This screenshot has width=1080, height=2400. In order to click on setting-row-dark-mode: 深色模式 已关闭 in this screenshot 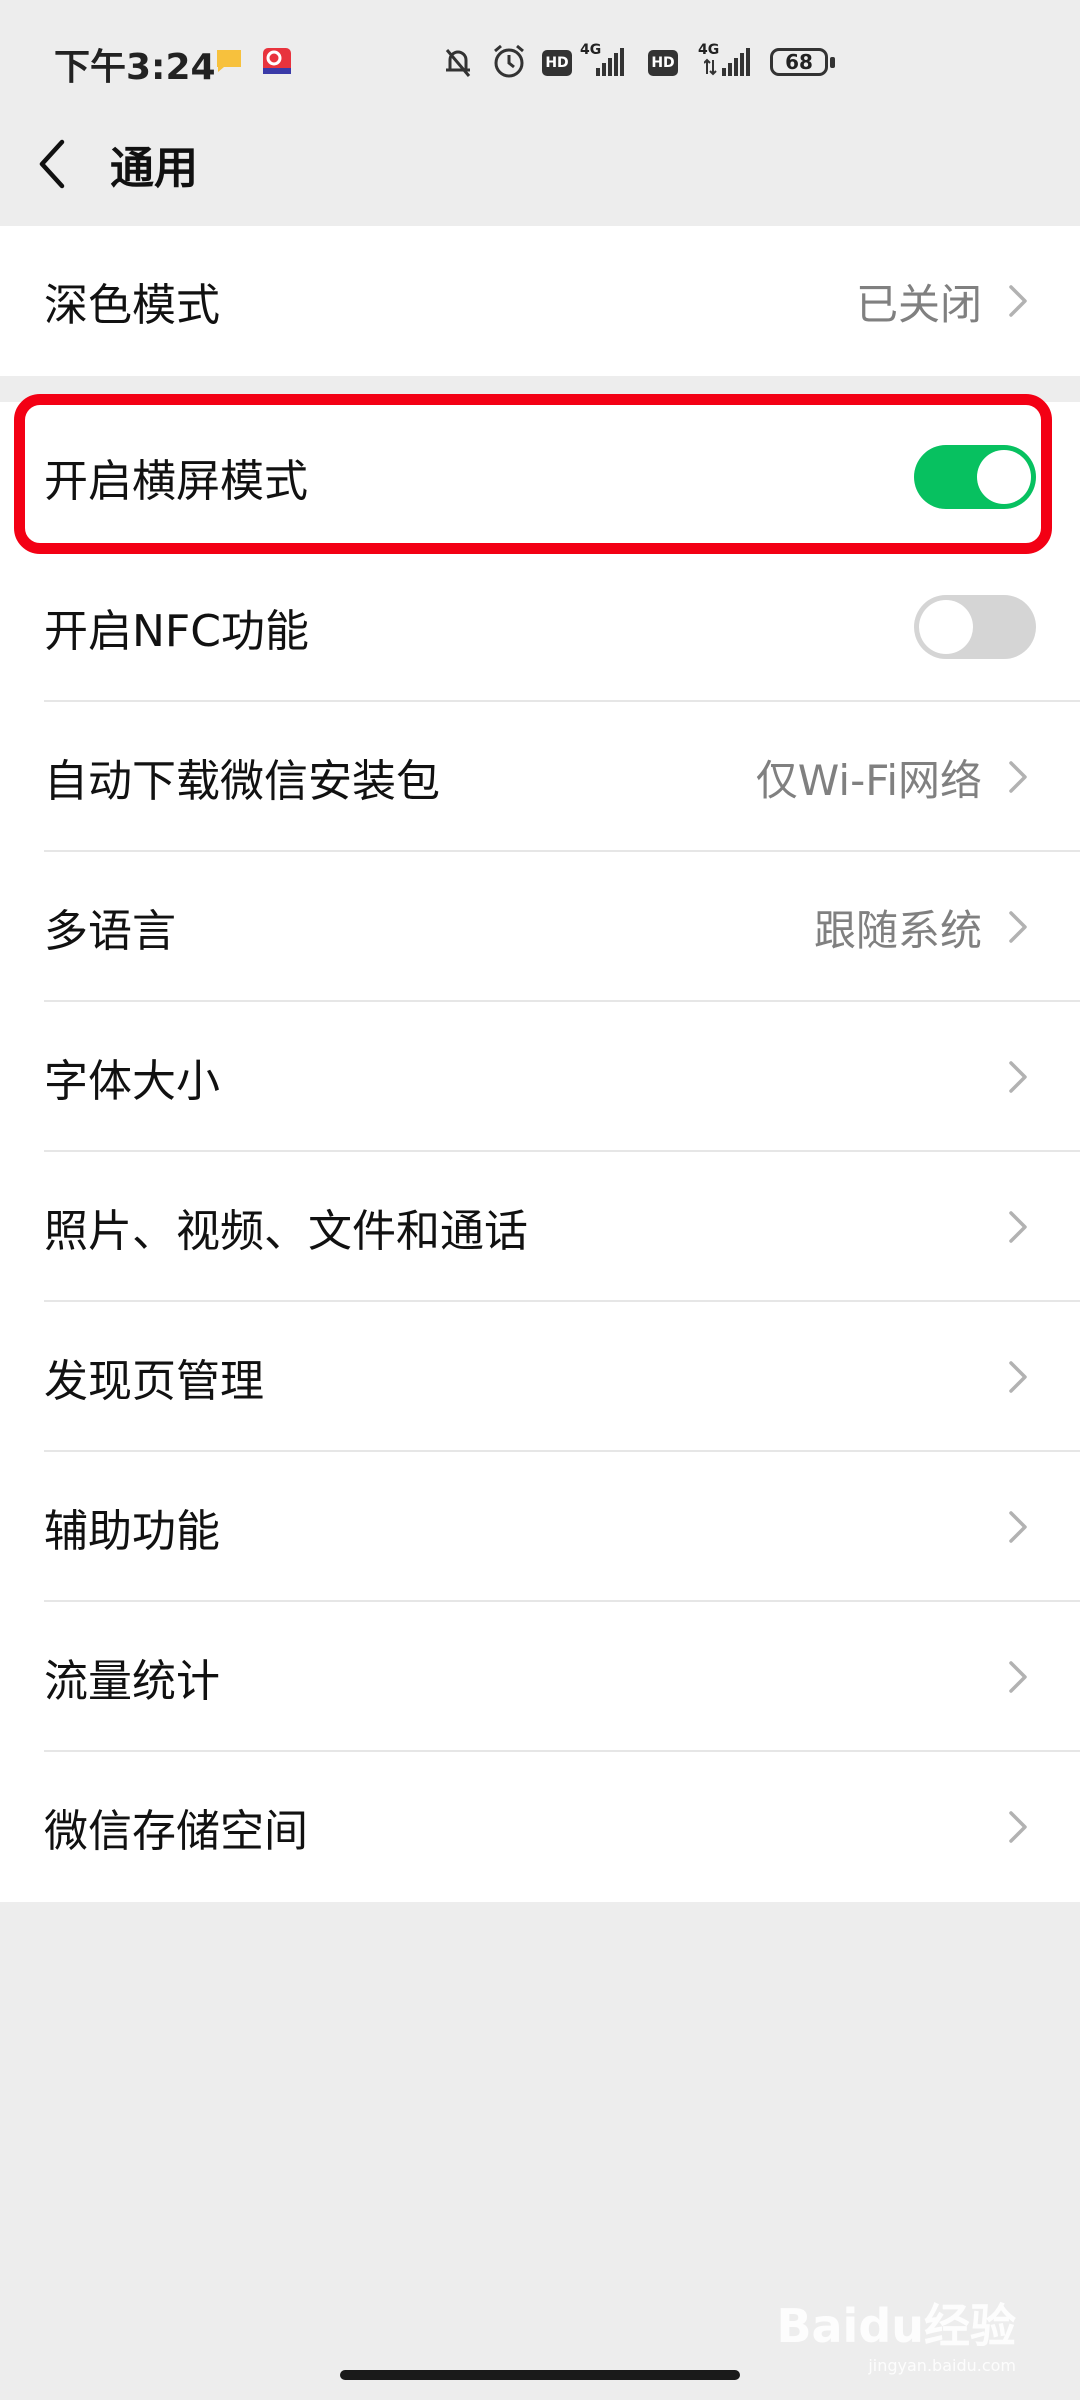, I will do `click(540, 301)`.